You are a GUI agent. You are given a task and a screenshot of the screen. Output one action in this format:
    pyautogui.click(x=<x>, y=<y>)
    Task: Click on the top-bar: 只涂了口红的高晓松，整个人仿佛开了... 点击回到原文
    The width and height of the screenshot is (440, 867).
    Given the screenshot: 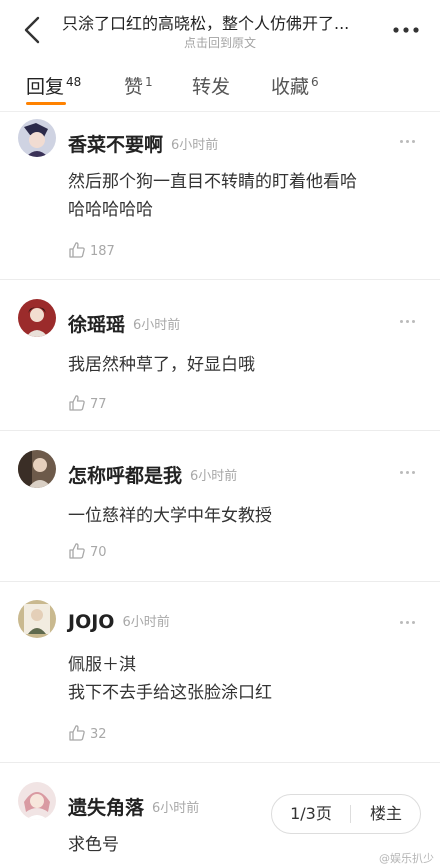 What is the action you would take?
    pyautogui.click(x=220, y=30)
    